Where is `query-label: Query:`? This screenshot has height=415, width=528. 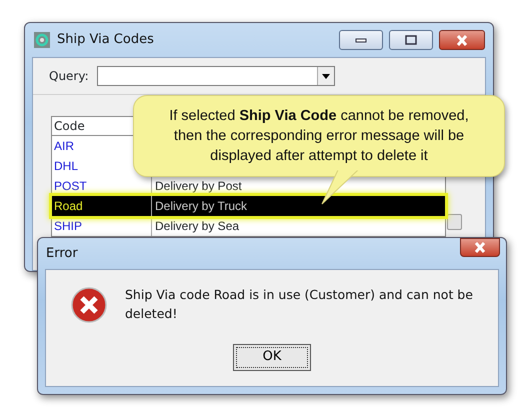
query-label: Query: is located at coordinates (69, 76).